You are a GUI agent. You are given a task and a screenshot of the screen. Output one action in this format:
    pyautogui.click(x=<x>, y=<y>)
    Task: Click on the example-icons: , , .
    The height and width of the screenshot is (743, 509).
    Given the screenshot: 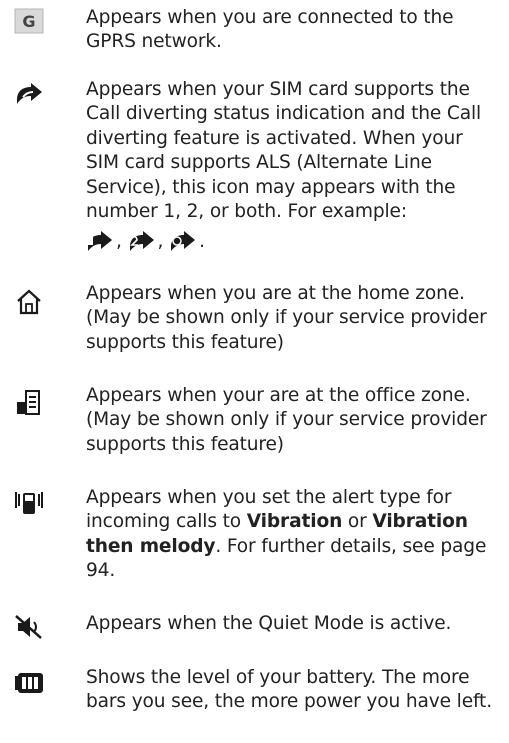 What is the action you would take?
    pyautogui.click(x=145, y=242)
    